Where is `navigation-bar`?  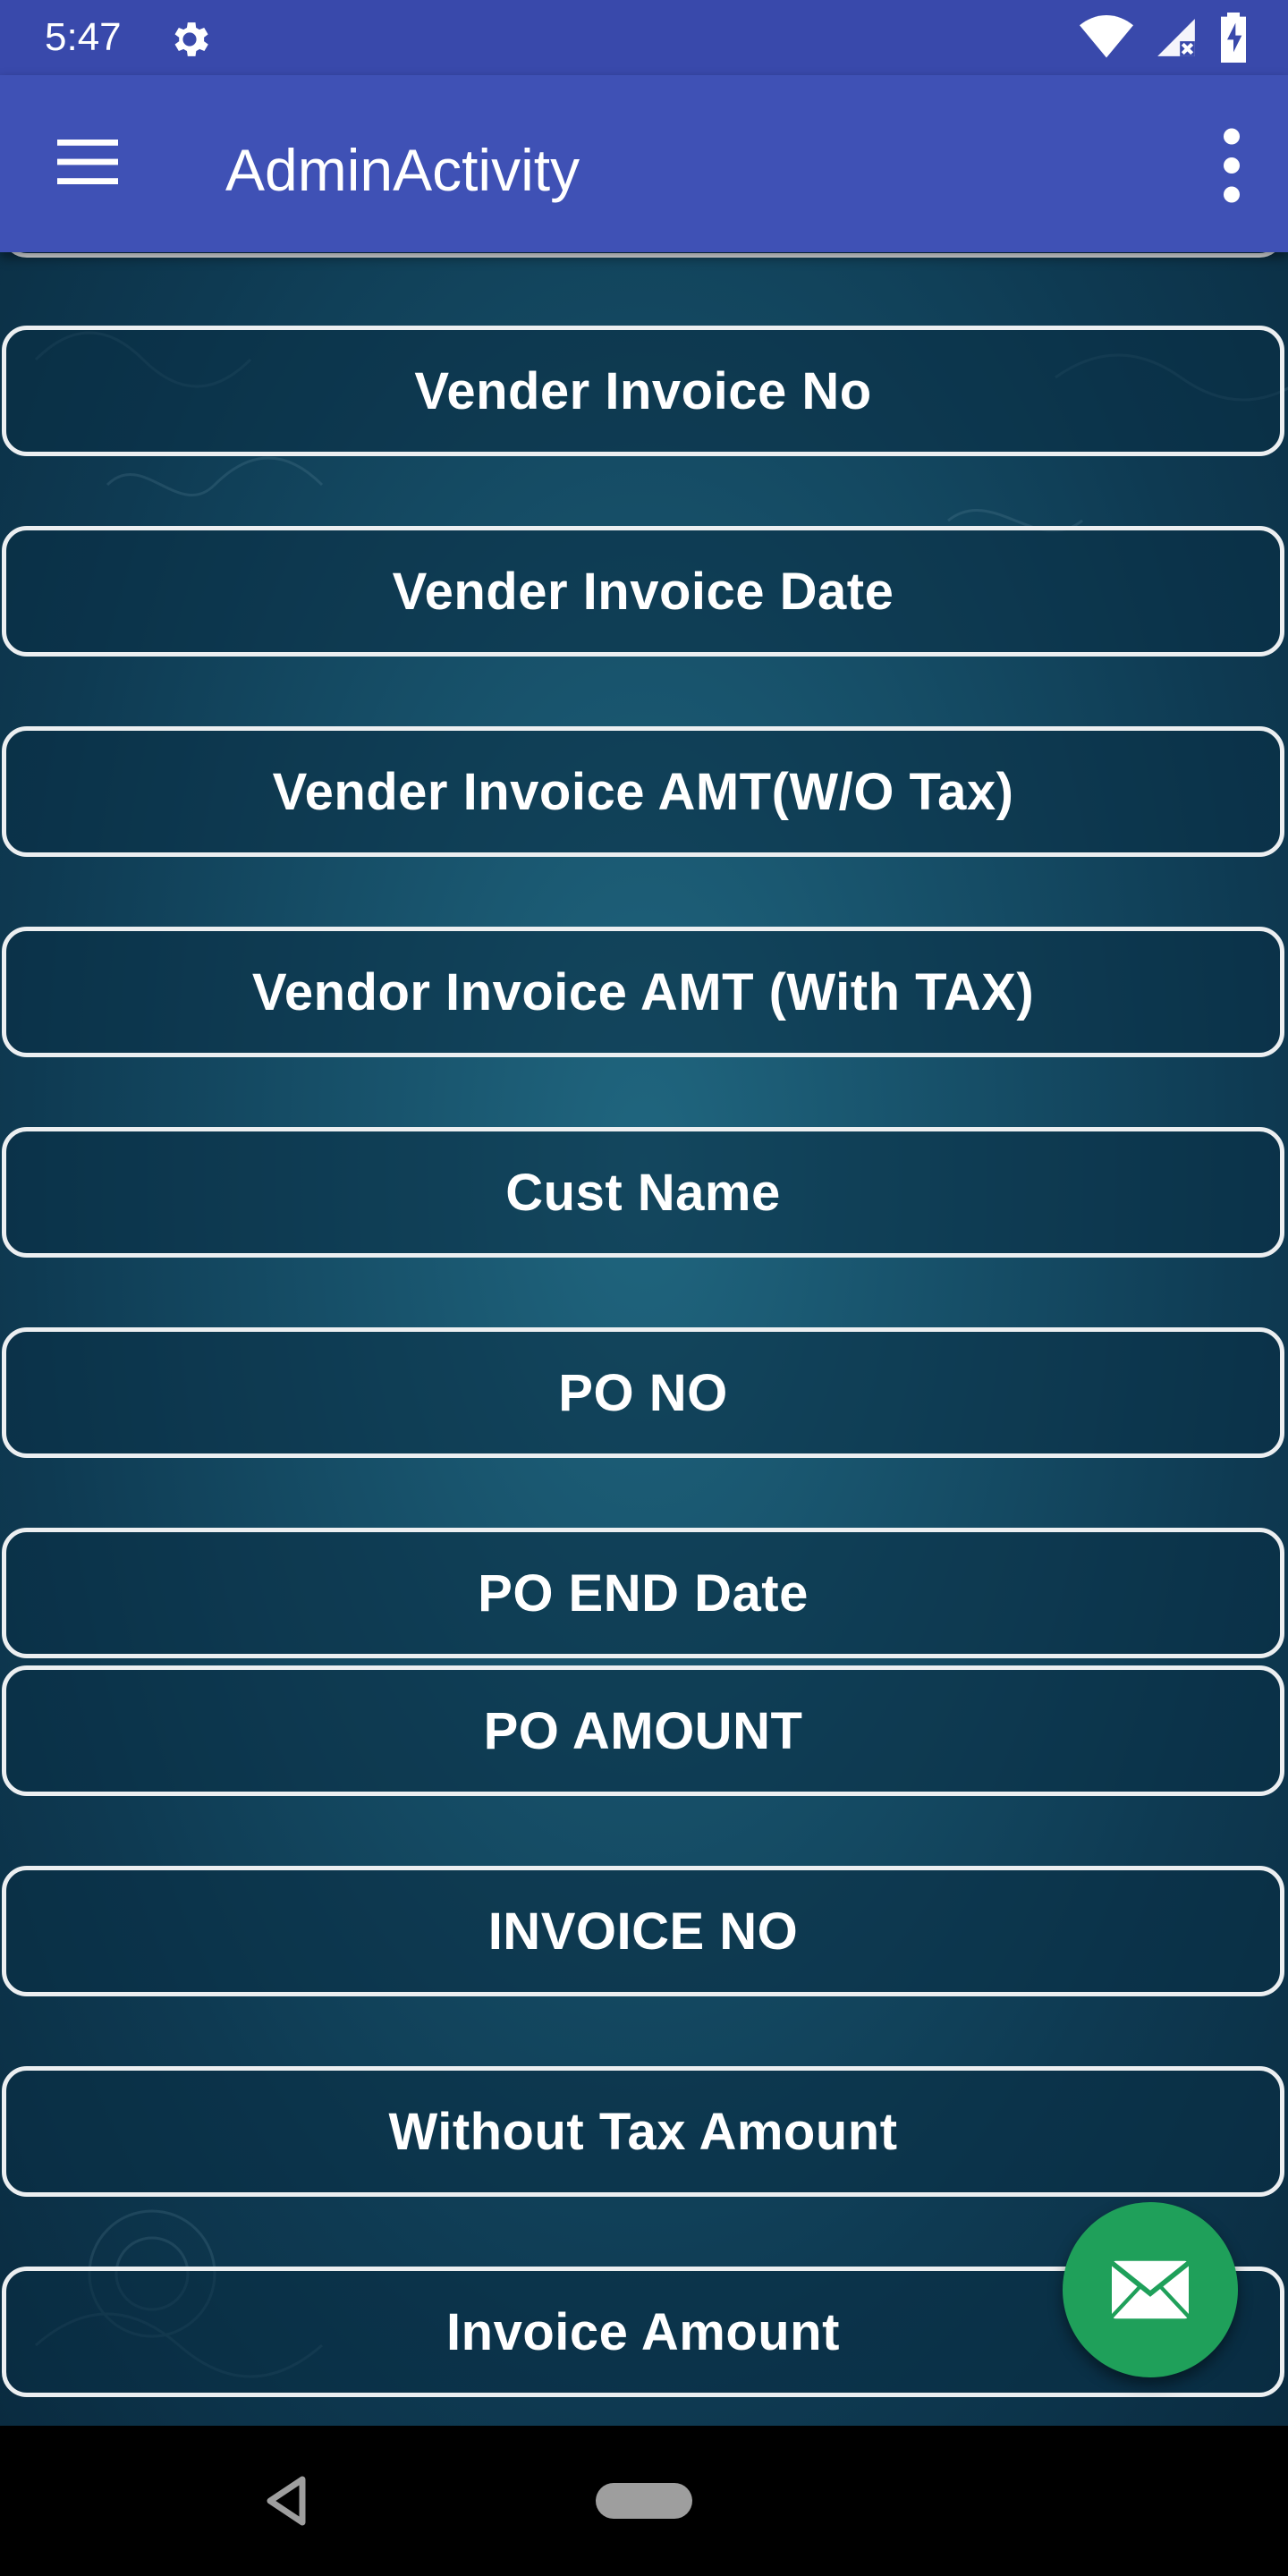
navigation-bar is located at coordinates (644, 2501).